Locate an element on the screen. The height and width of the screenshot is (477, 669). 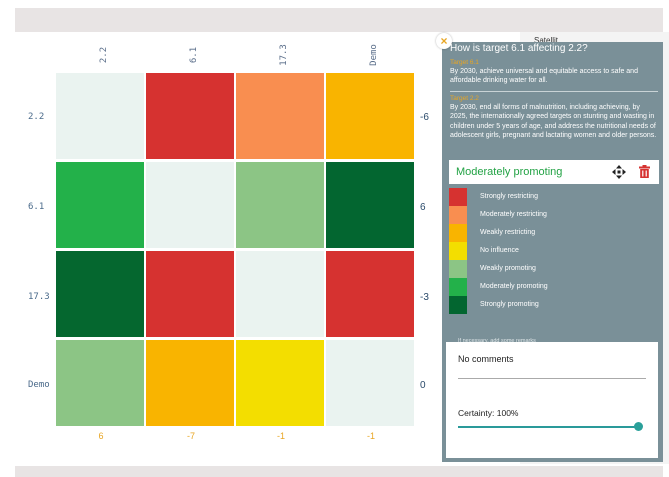
selected-influence: Moderately promoting is located at coordinates (554, 172).